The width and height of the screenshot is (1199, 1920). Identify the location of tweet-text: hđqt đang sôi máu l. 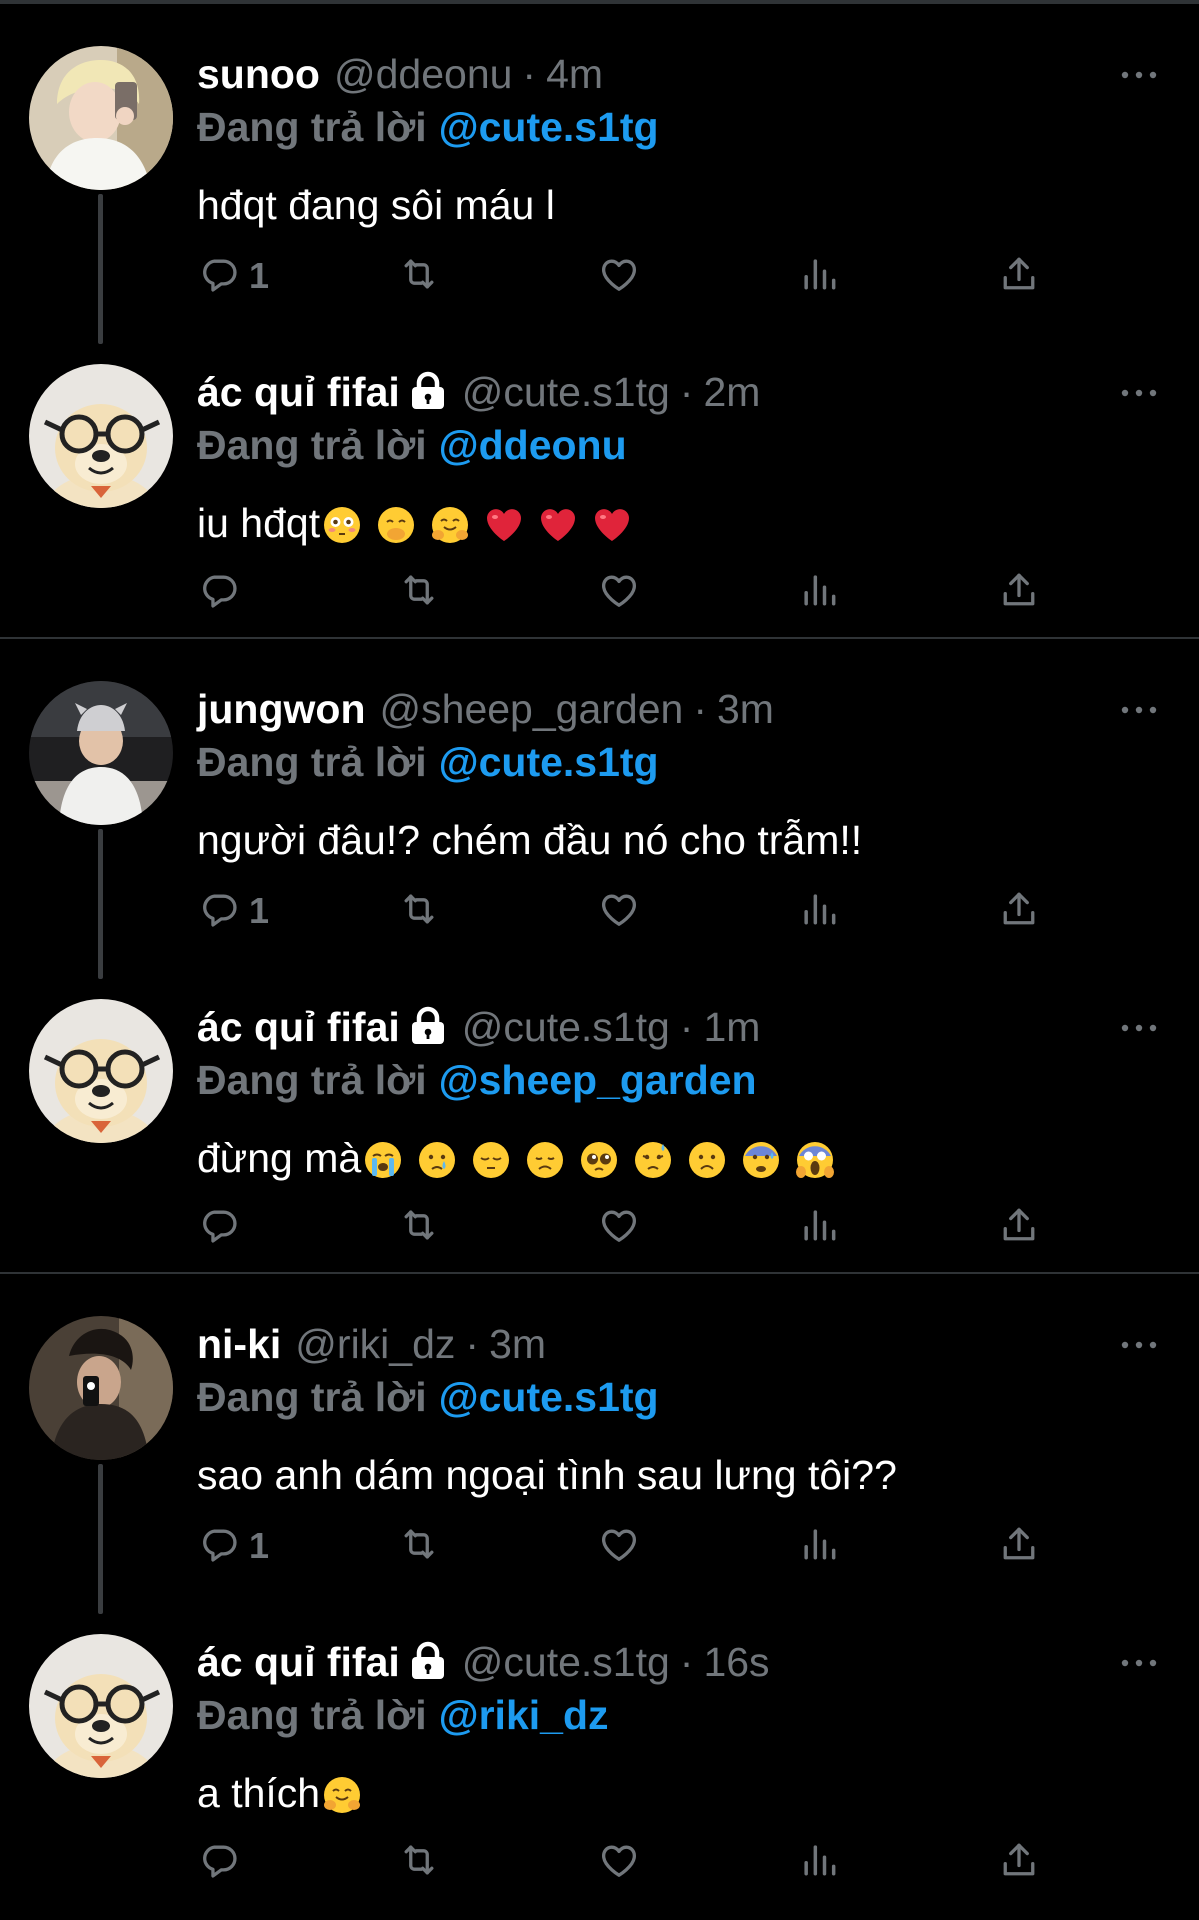
(698, 205).